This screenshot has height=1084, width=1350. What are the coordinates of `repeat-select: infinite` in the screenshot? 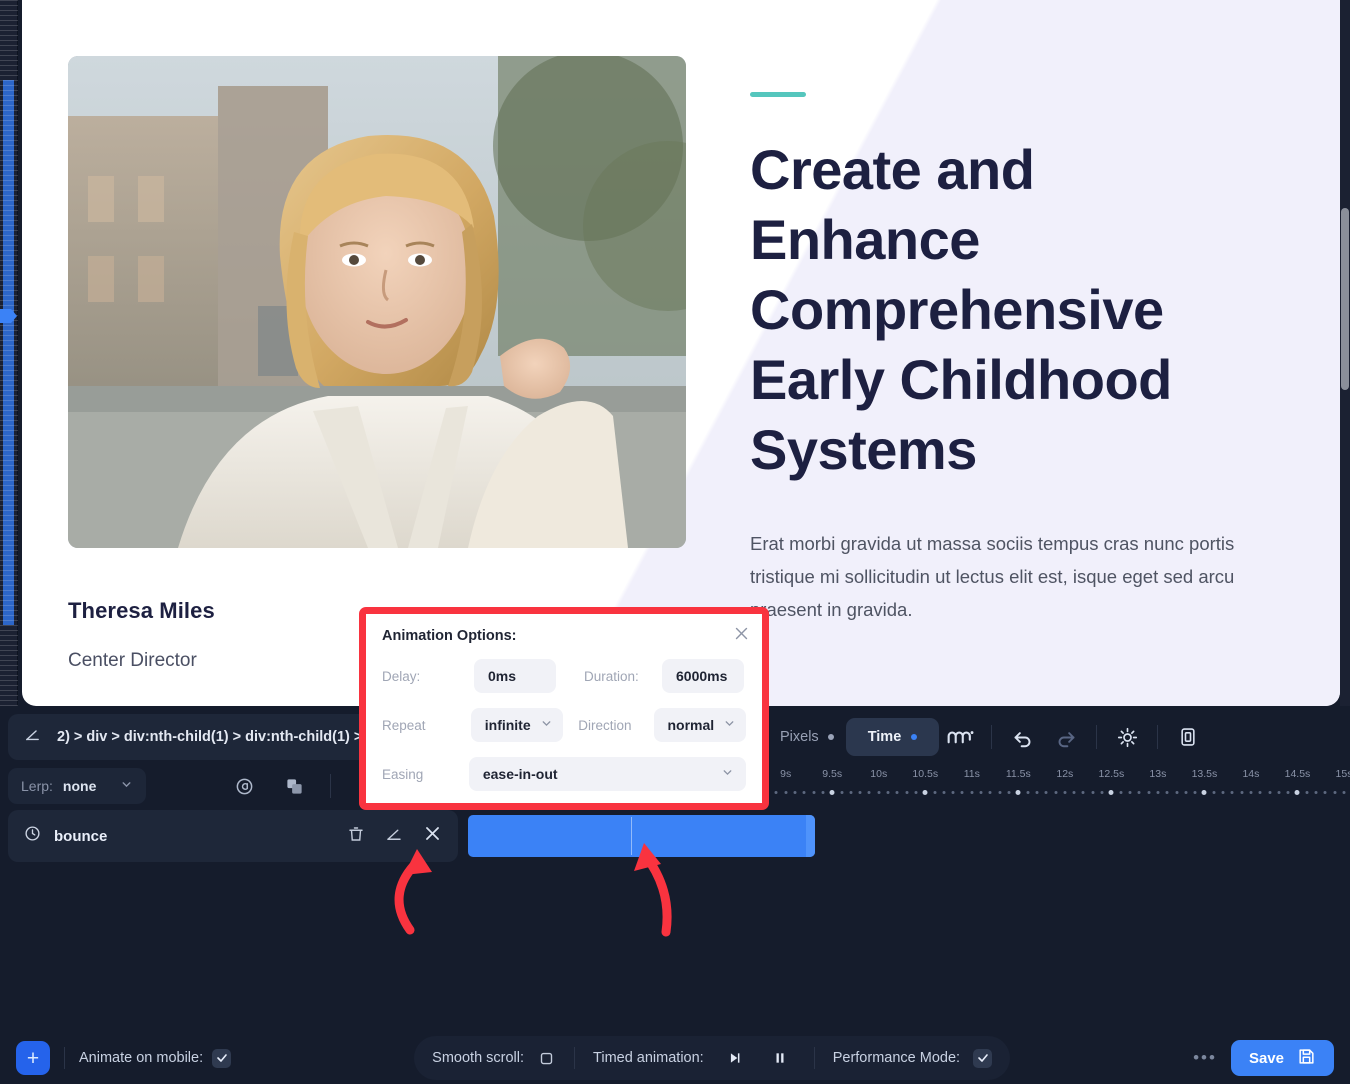 It's located at (517, 725).